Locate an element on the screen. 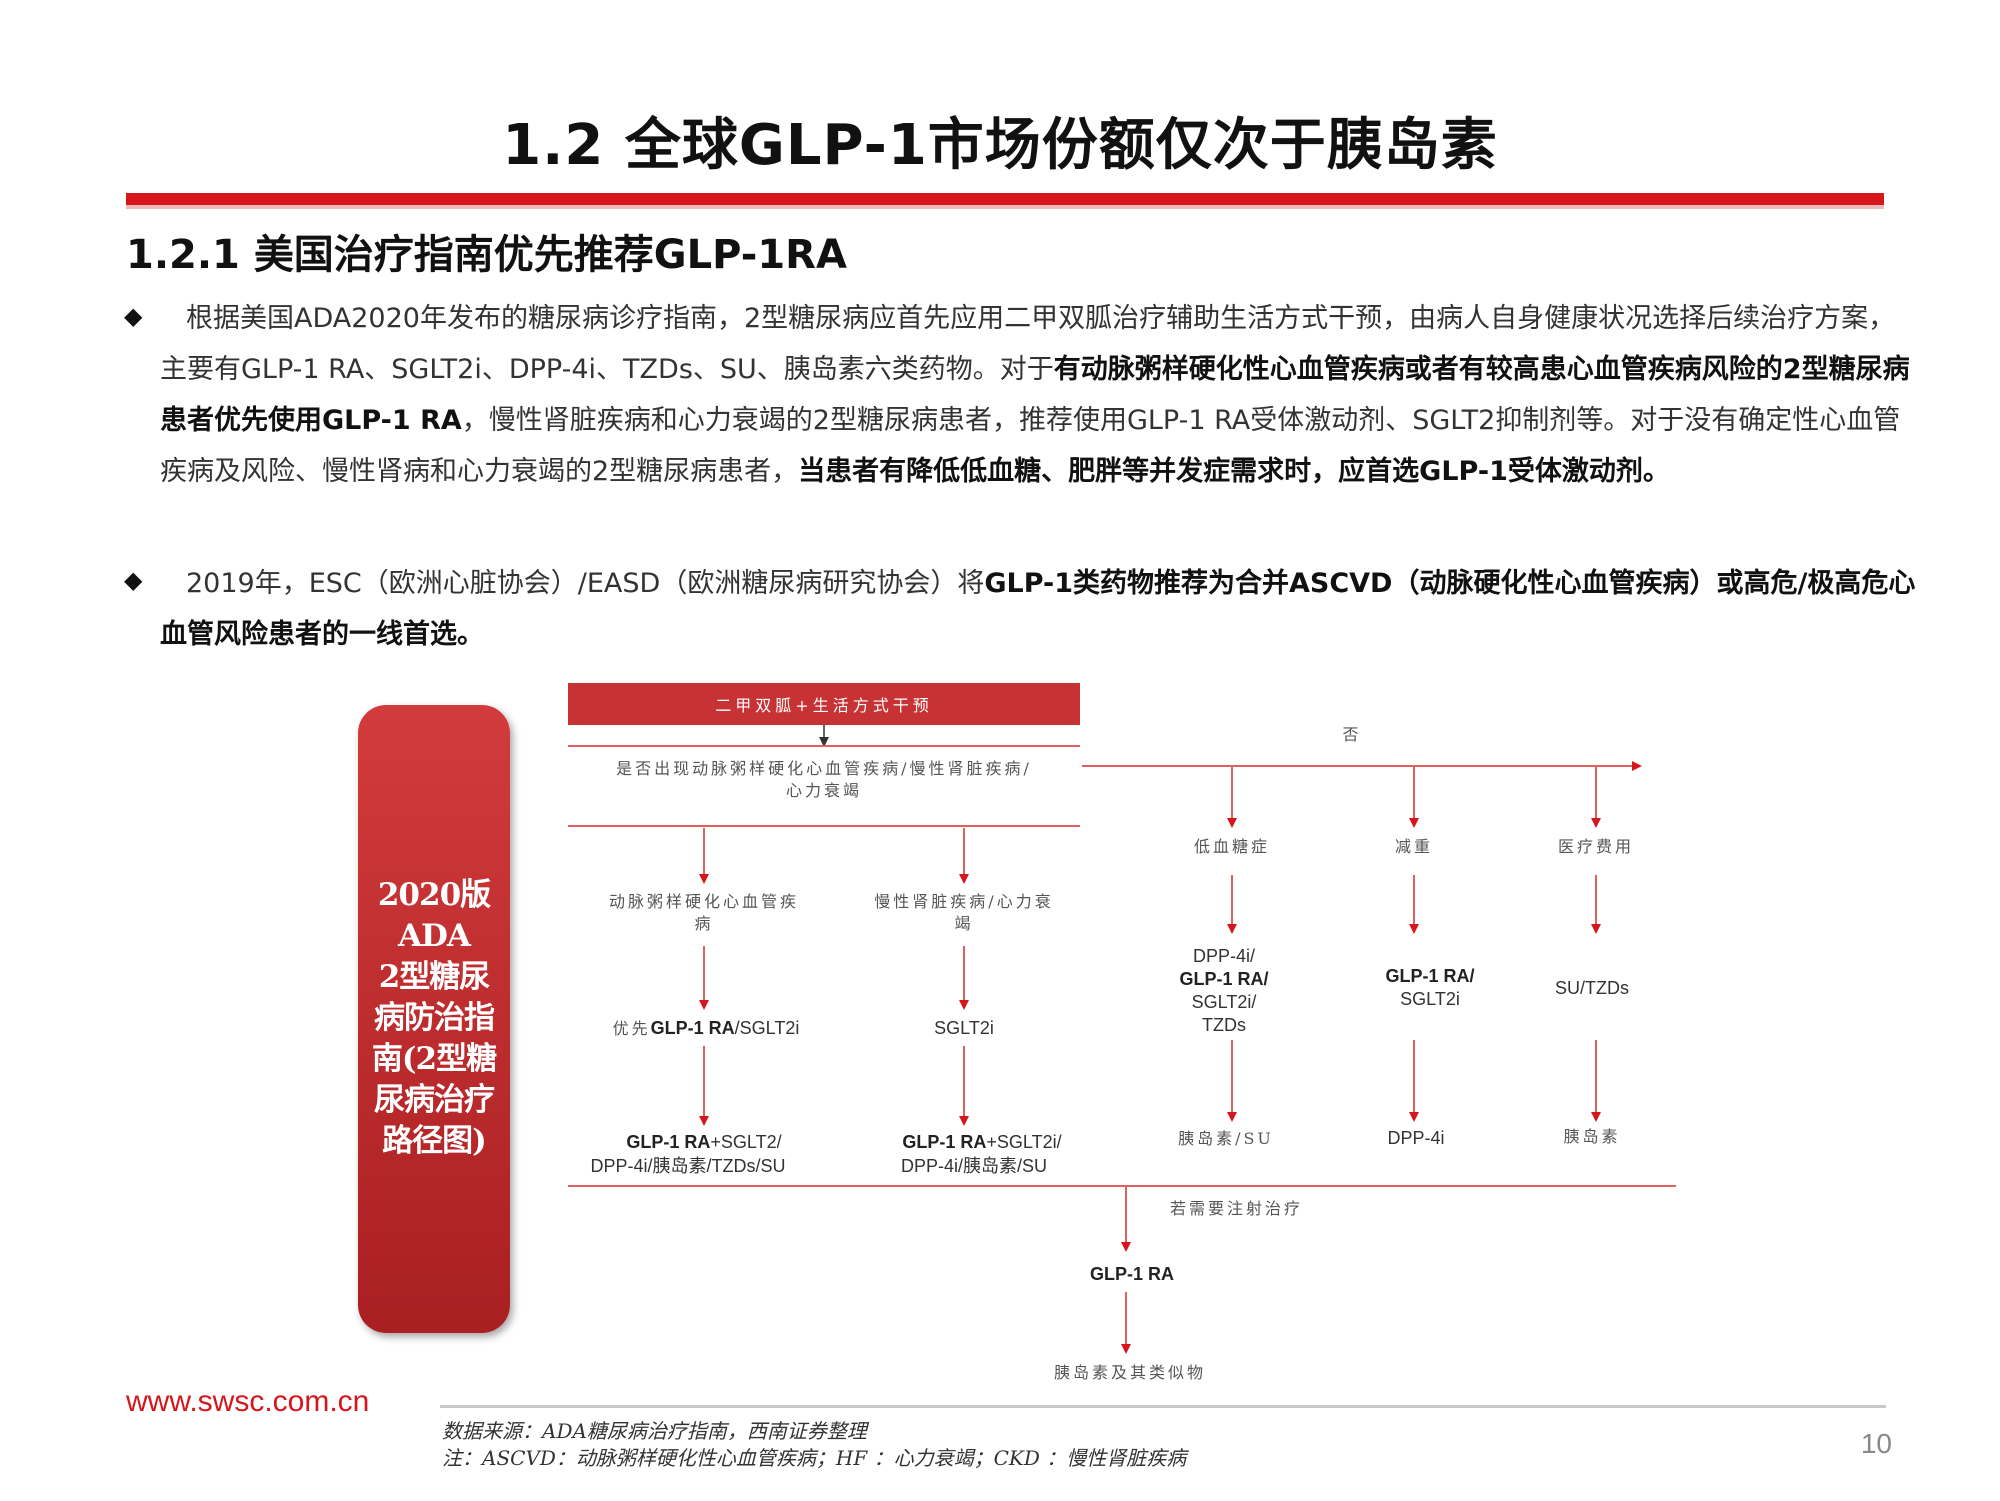 Image resolution: width=2000 pixels, height=1501 pixels. flow-ascvd-line: 动脉粥样硬化心血管疾 is located at coordinates (704, 901).